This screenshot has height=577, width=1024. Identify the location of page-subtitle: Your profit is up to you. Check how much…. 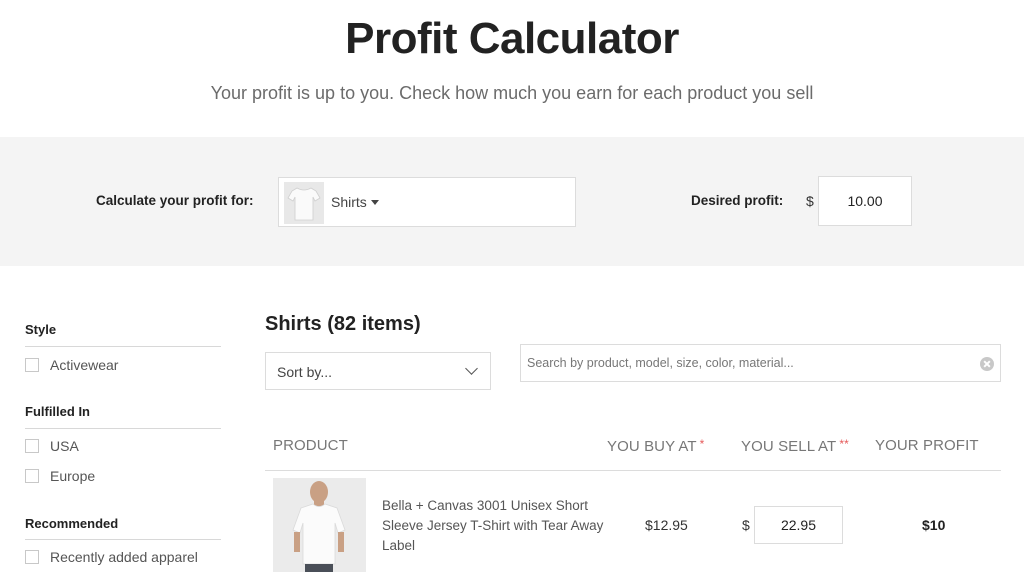
(512, 93).